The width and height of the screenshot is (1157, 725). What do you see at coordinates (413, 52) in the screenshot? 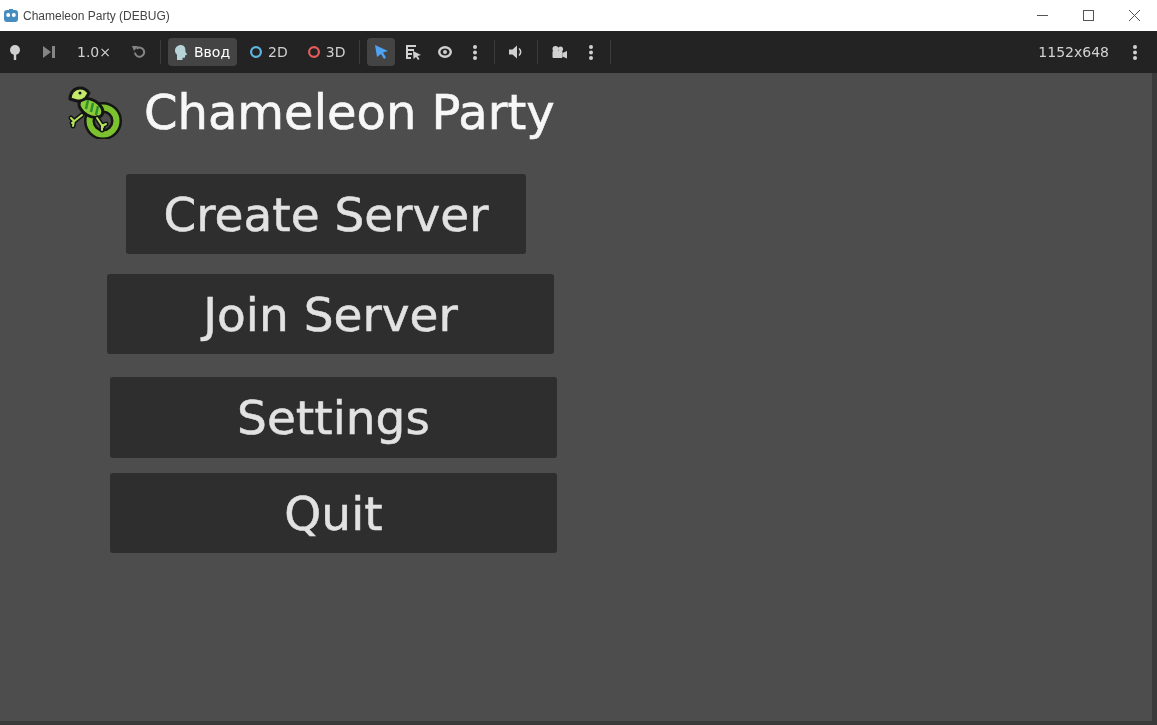
I see `list-cursor-icon` at bounding box center [413, 52].